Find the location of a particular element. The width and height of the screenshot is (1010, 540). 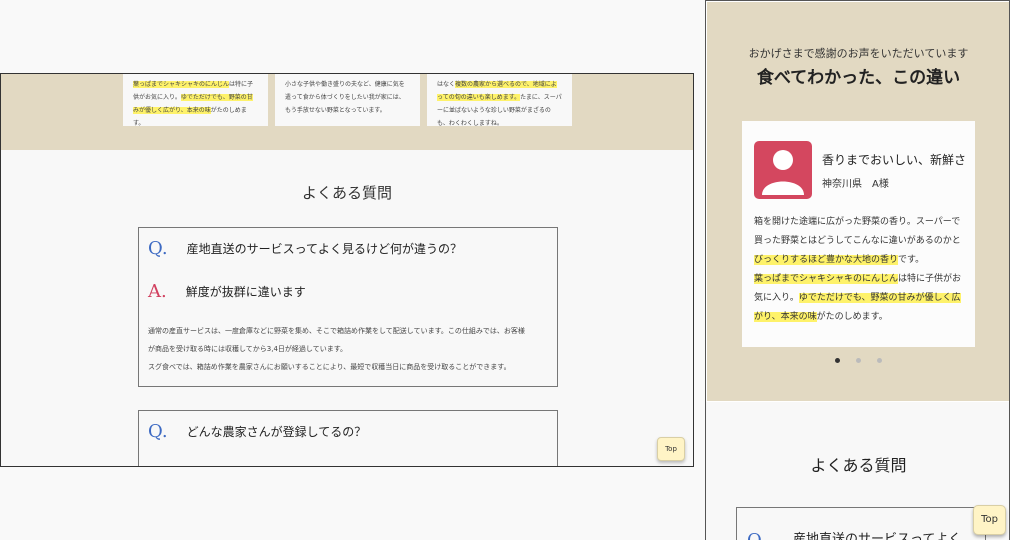

testimonial-subtitle: おかげさまで感謝のお声をいただいています is located at coordinates (858, 53).